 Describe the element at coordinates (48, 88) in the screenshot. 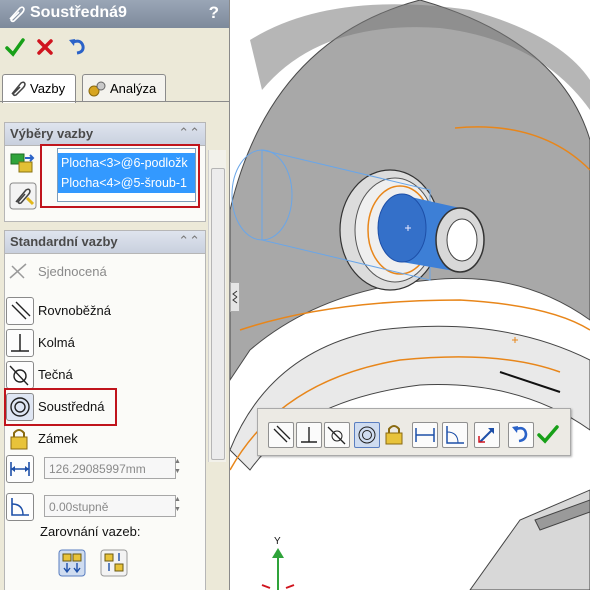

I see `tab-label: Vazby` at that location.